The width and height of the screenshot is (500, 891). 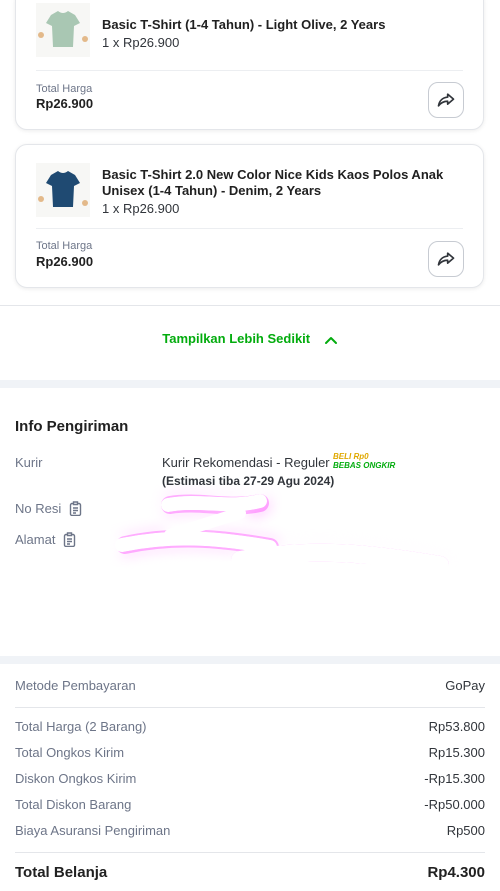 I want to click on summary-value: Rp53.800, so click(x=456, y=726).